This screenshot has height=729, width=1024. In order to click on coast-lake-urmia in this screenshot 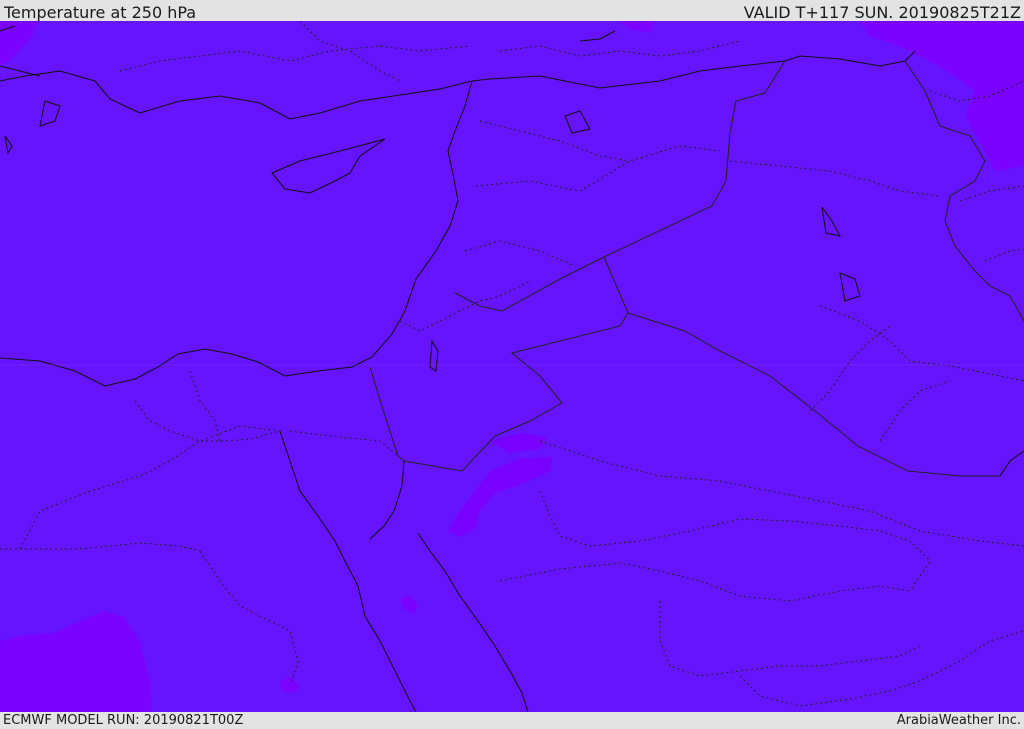, I will do `click(850, 287)`.